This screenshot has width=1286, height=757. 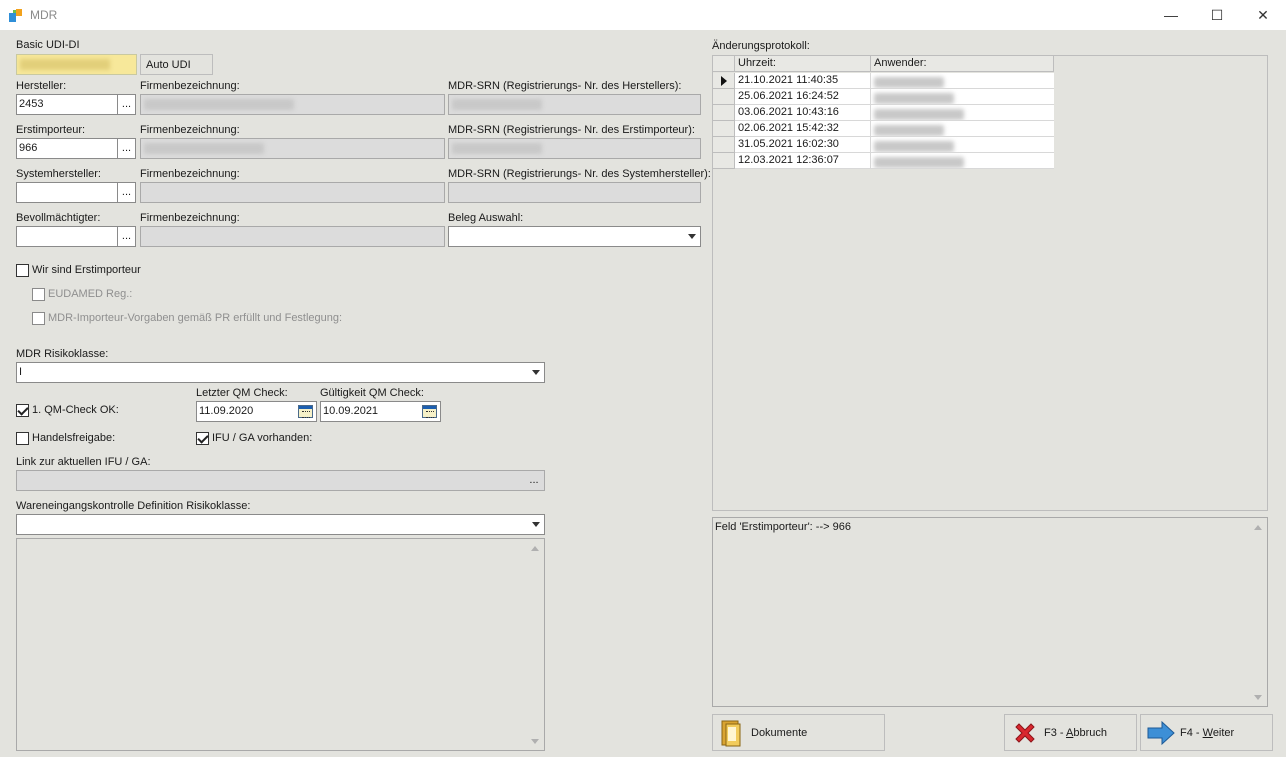 What do you see at coordinates (280, 524) in the screenshot?
I see `wareneingang-select` at bounding box center [280, 524].